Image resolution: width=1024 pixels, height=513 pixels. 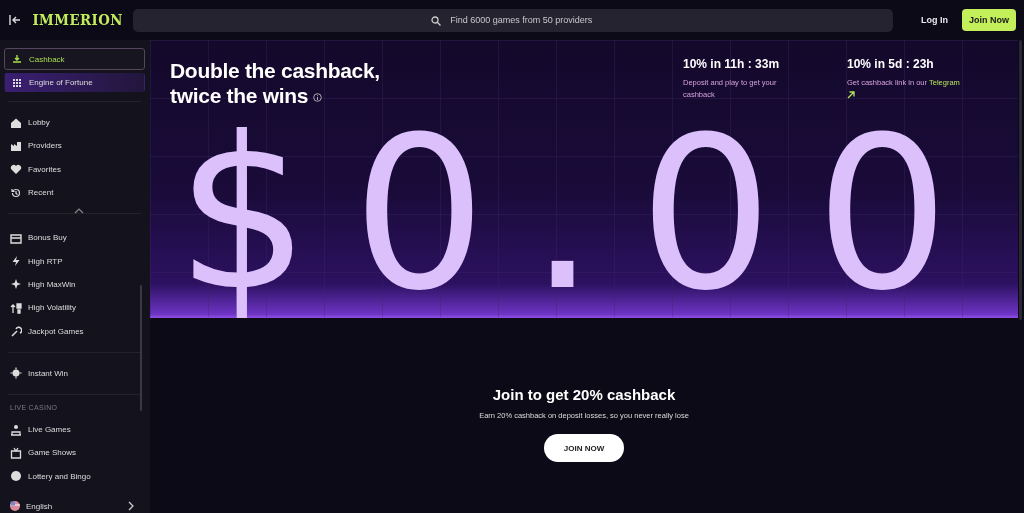 I want to click on promo-item: Engine of Fortune, so click(x=74, y=82).